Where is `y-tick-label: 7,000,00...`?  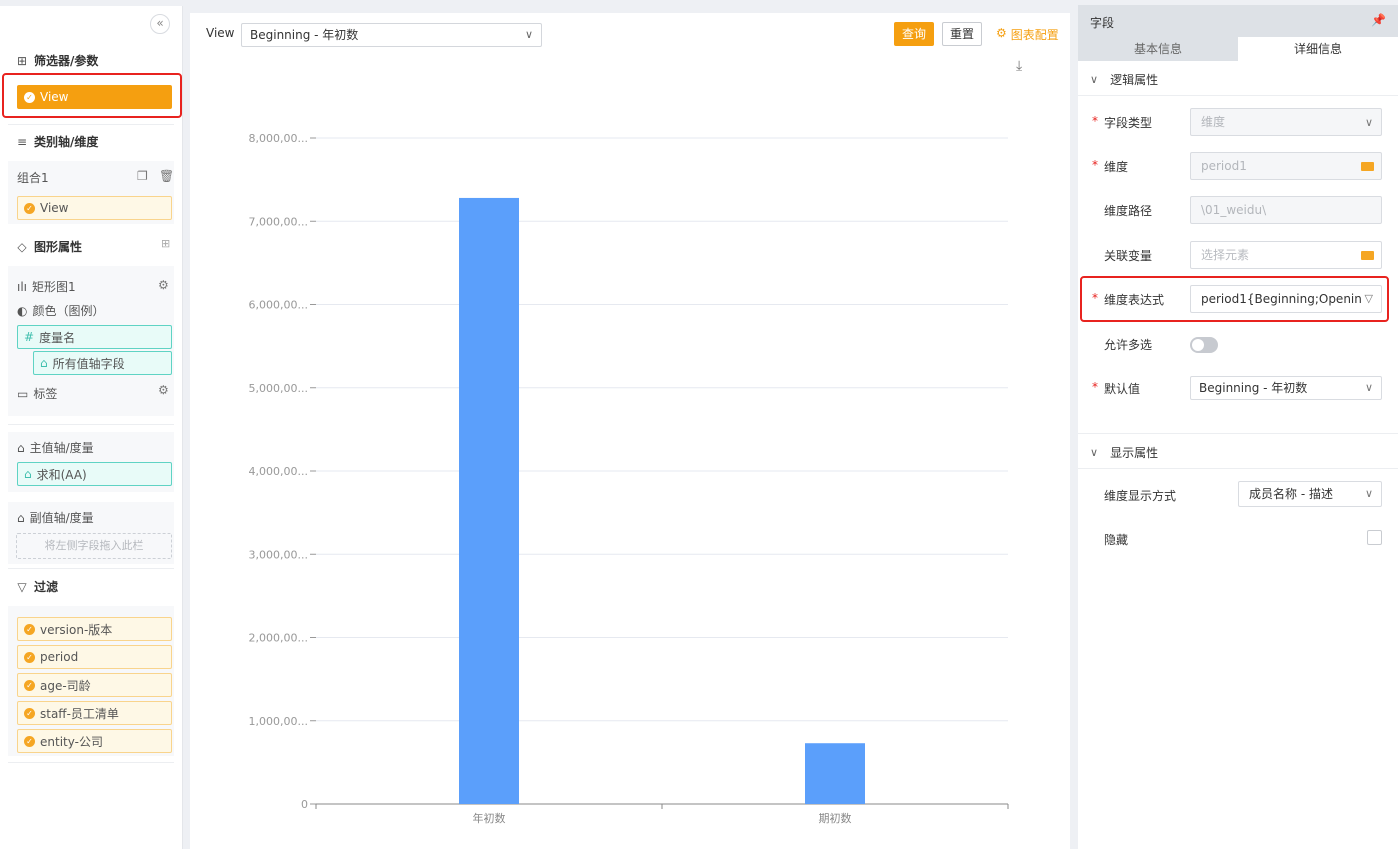 y-tick-label: 7,000,00... is located at coordinates (278, 221).